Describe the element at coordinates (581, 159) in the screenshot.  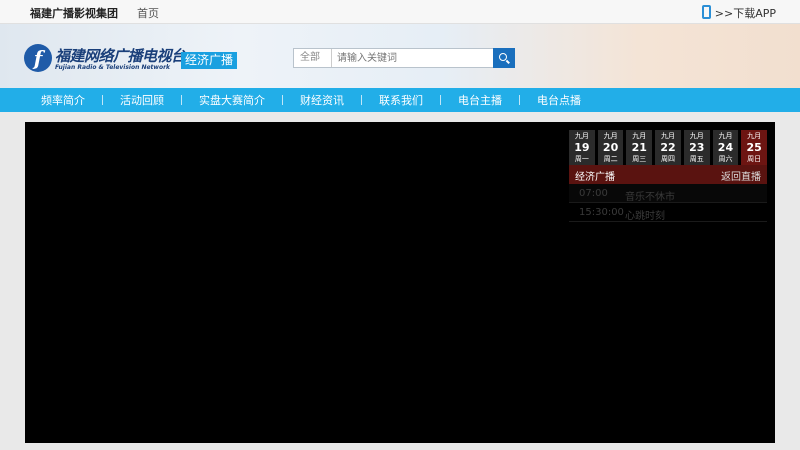
I see `day-weekday: 周一` at that location.